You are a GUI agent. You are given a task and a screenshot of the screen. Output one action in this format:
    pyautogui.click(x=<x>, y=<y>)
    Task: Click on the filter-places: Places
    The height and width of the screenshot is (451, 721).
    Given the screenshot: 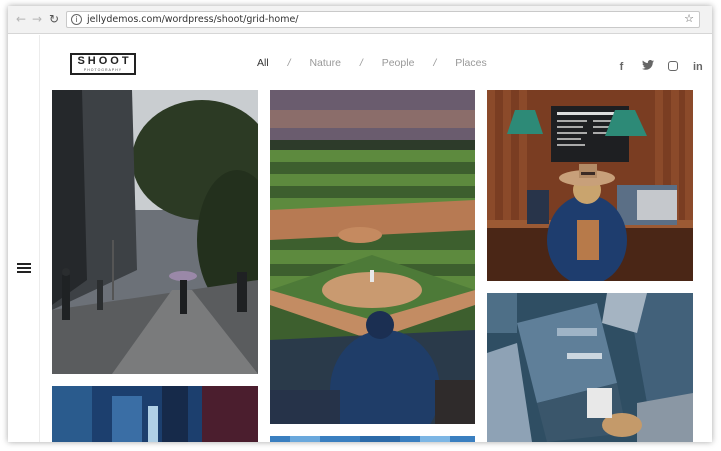 What is the action you would take?
    pyautogui.click(x=471, y=63)
    